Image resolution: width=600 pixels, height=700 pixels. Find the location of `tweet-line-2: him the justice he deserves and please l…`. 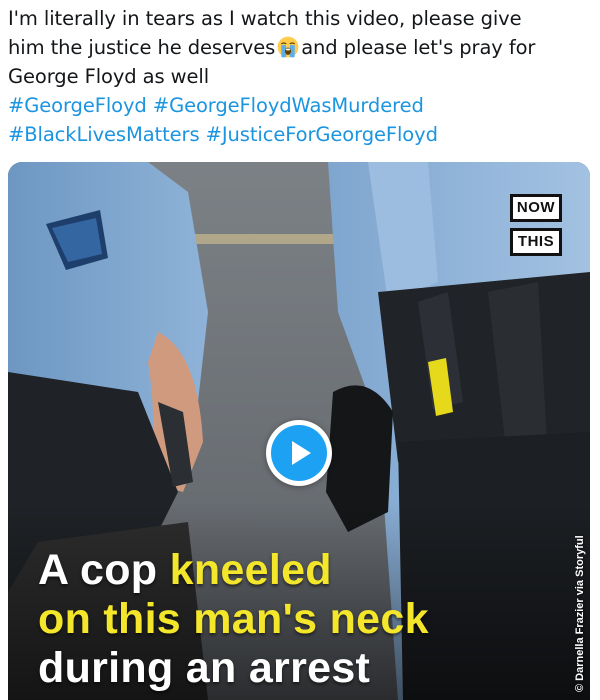

tweet-line-2: him the justice he deserves and please l… is located at coordinates (300, 47).